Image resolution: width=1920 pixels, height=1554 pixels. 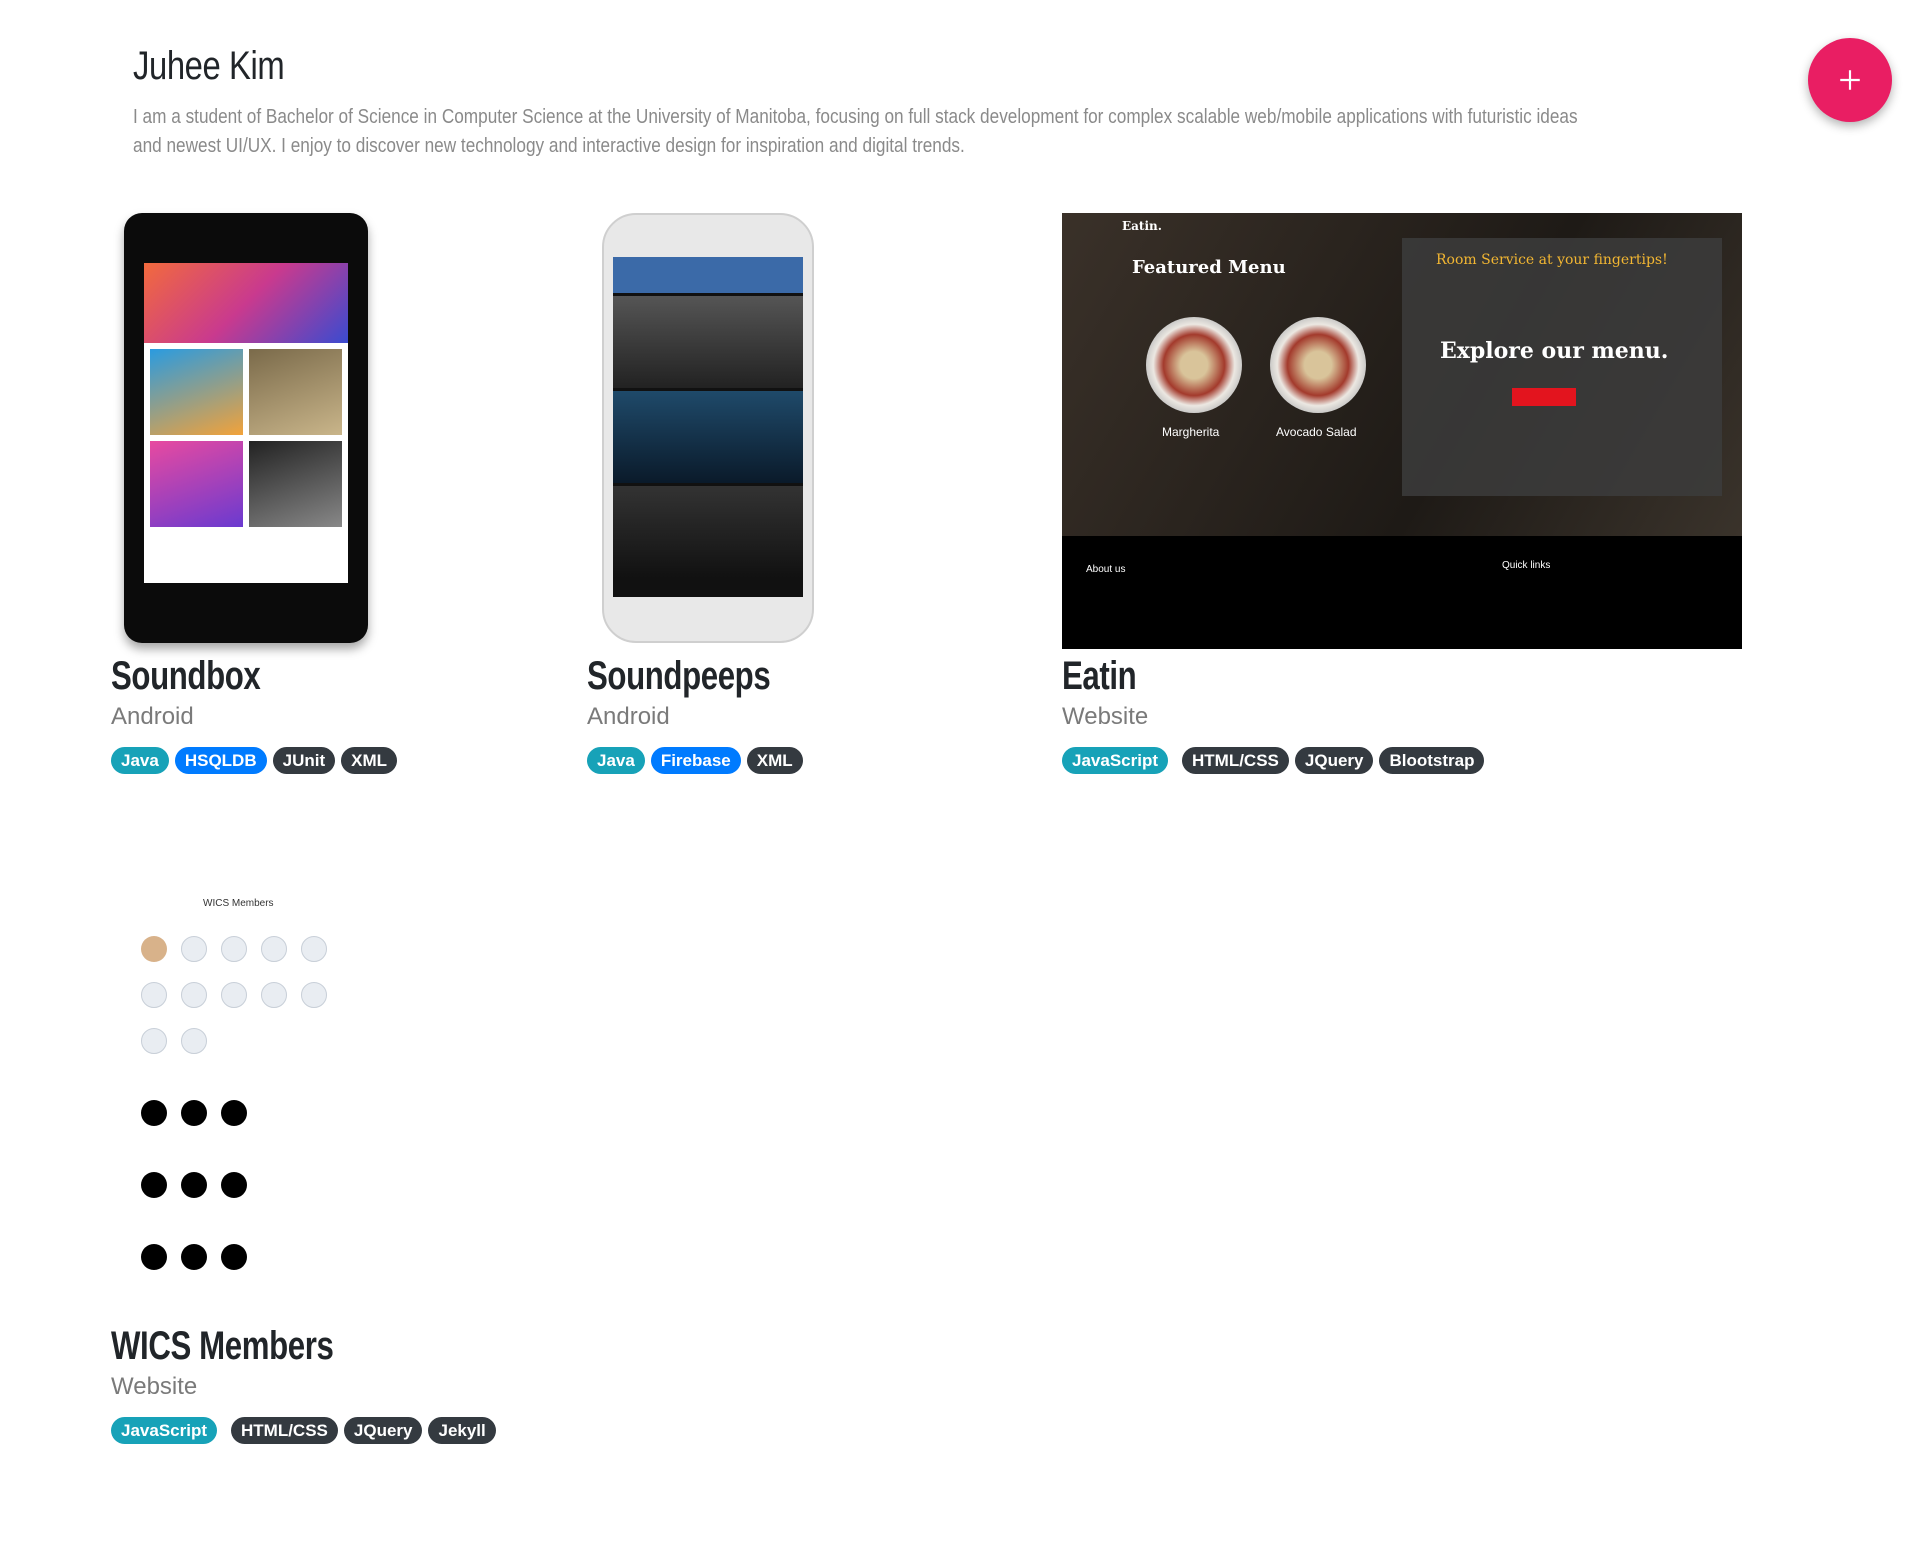 What do you see at coordinates (1554, 351) in the screenshot?
I see `explore-heading: Explore our menu.` at bounding box center [1554, 351].